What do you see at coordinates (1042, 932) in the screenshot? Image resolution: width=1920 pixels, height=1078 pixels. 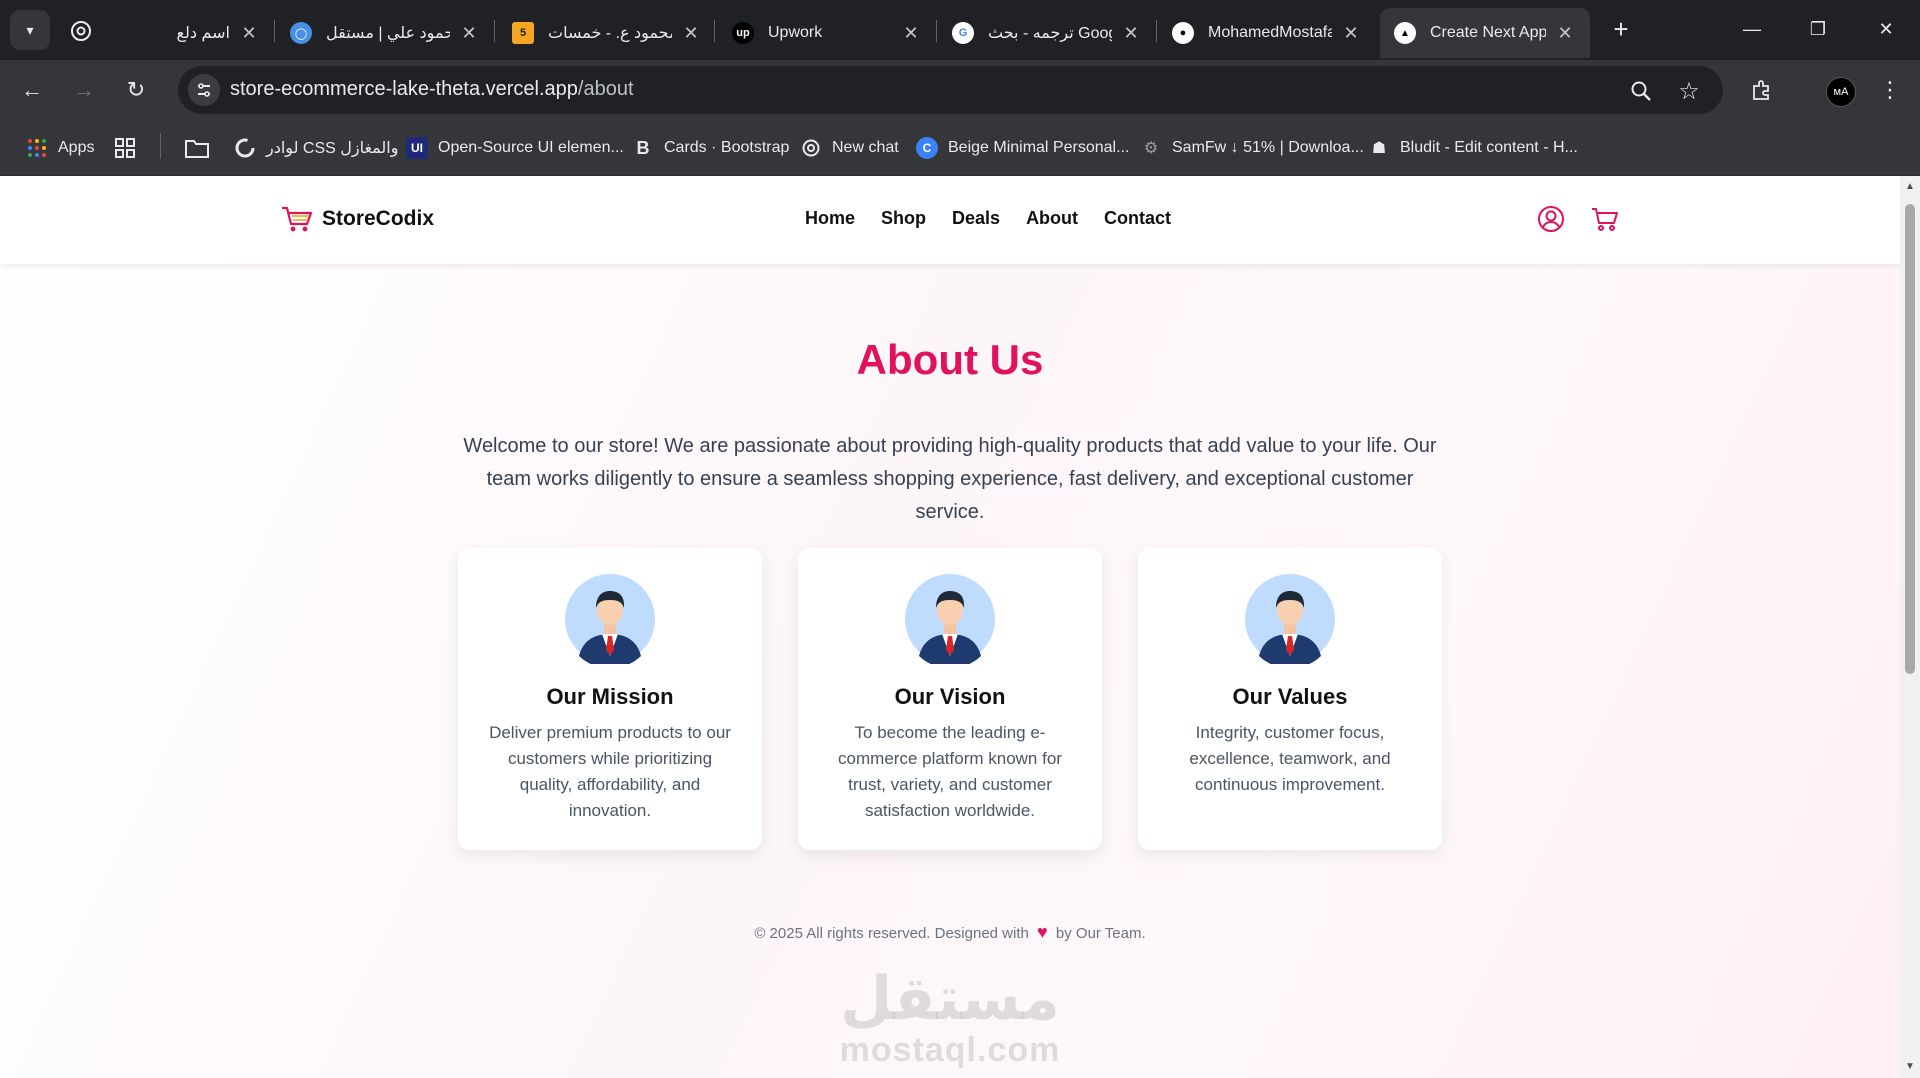 I see `heart-icon: ♥` at bounding box center [1042, 932].